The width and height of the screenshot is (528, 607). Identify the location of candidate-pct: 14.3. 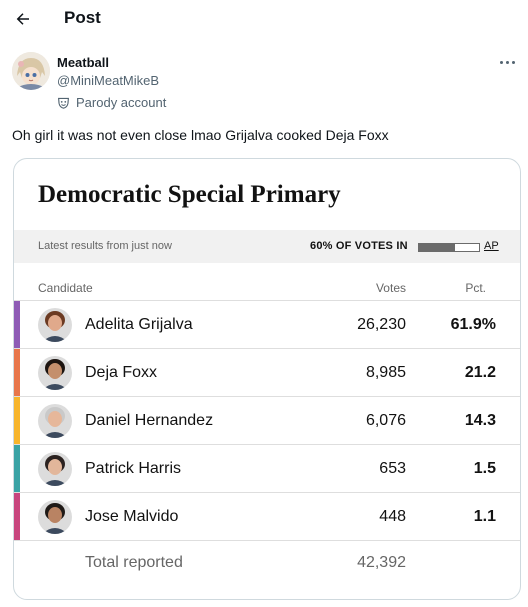
(480, 420).